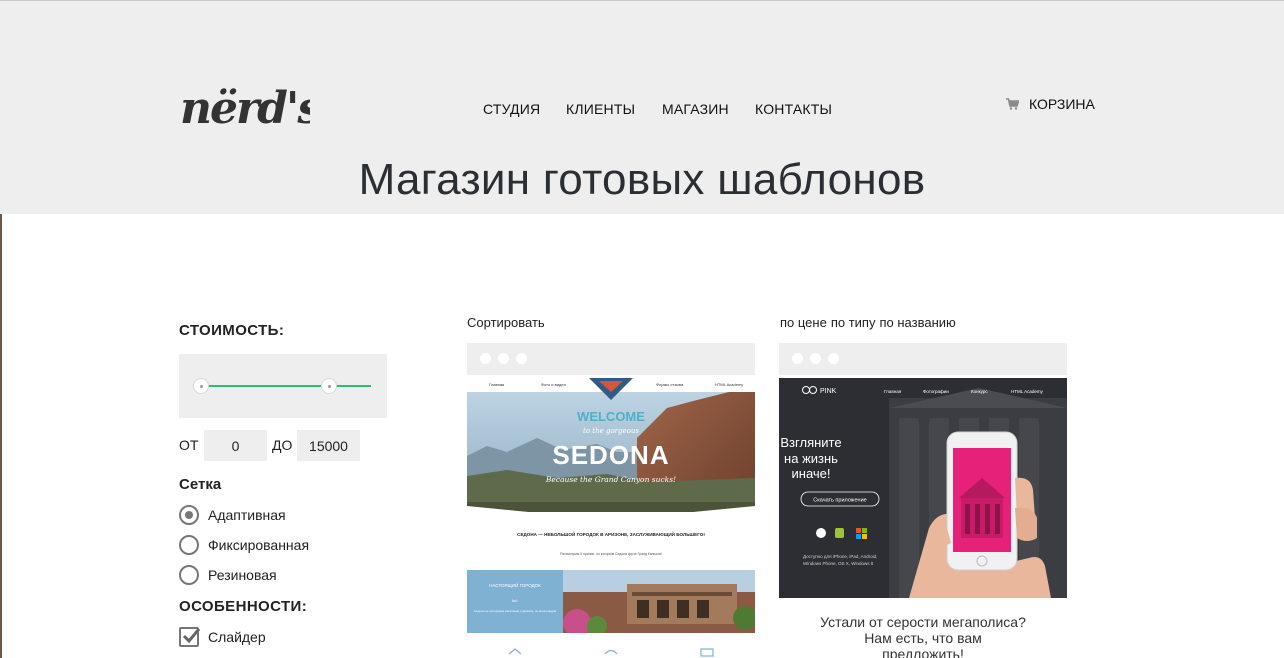 Image resolution: width=1284 pixels, height=658 pixels. I want to click on cart-label: КОРЗИНА, so click(1062, 104).